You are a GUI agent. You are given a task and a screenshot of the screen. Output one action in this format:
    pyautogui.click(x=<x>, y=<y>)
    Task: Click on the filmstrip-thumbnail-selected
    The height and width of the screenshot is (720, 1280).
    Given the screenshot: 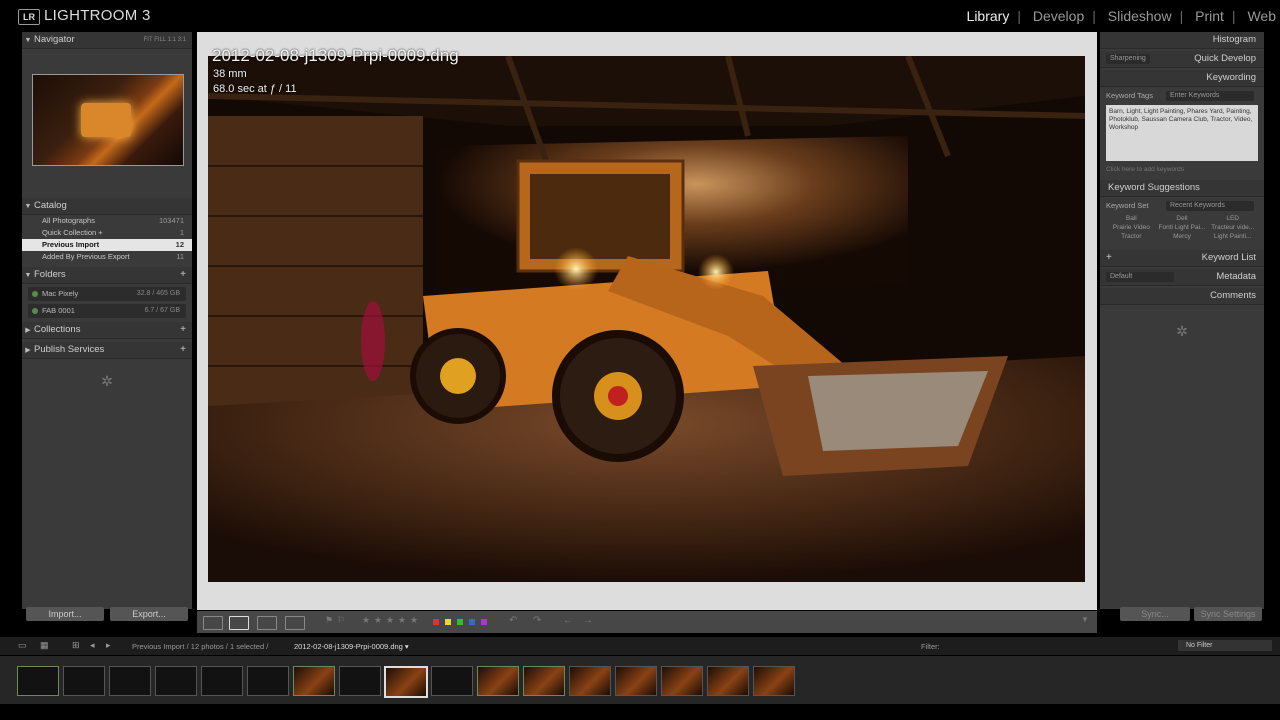 What is the action you would take?
    pyautogui.click(x=406, y=682)
    